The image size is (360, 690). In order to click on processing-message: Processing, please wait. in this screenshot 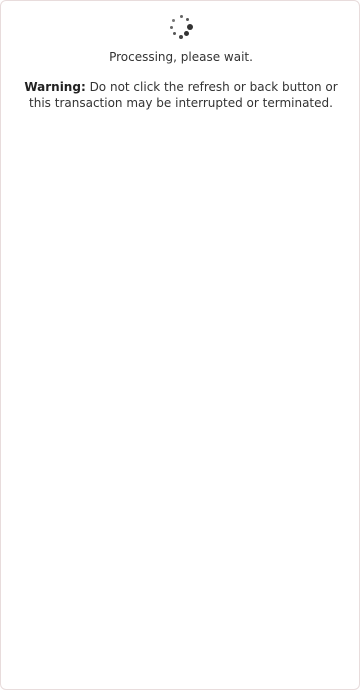, I will do `click(181, 57)`.